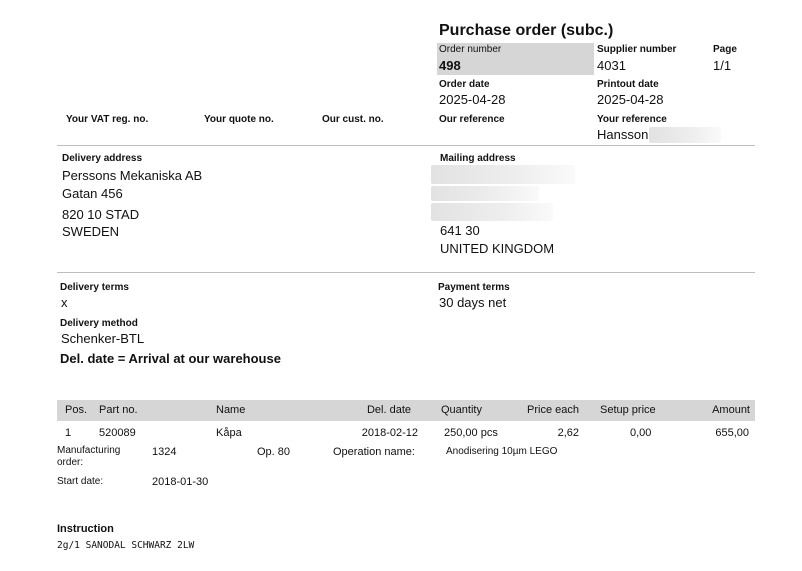  What do you see at coordinates (107, 119) in the screenshot?
I see `vat-label: Your VAT reg. no.` at bounding box center [107, 119].